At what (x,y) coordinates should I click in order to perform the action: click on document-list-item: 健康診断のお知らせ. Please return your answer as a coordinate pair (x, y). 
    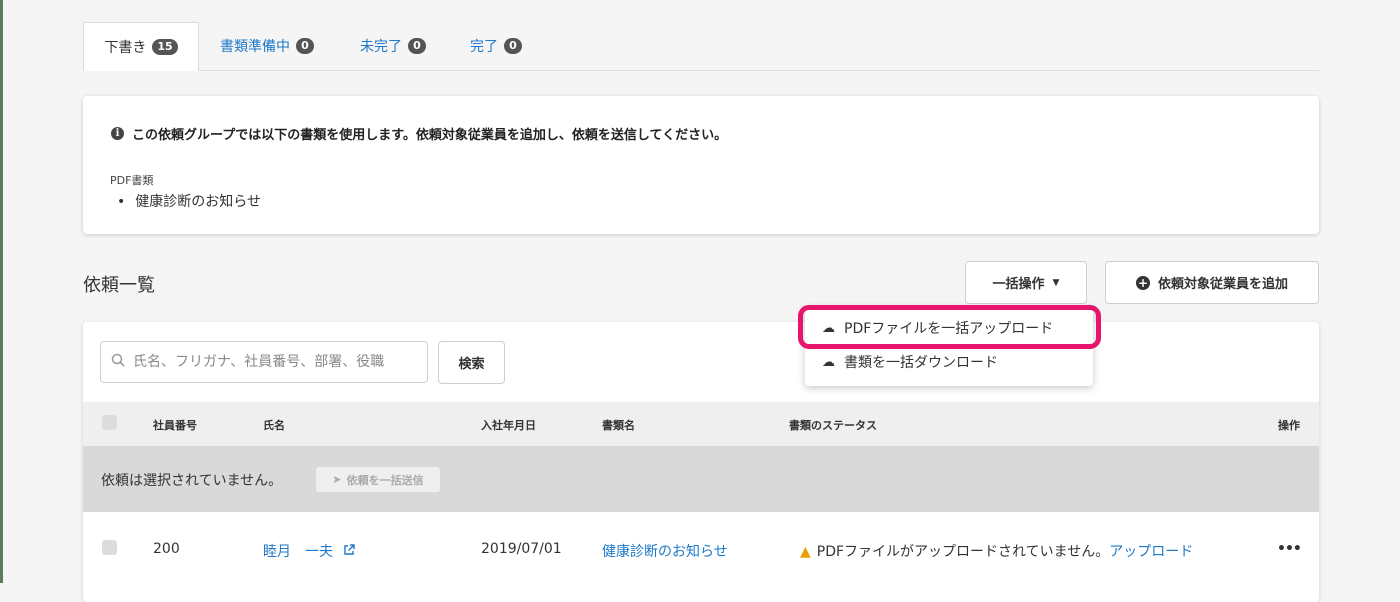
    Looking at the image, I should click on (189, 201).